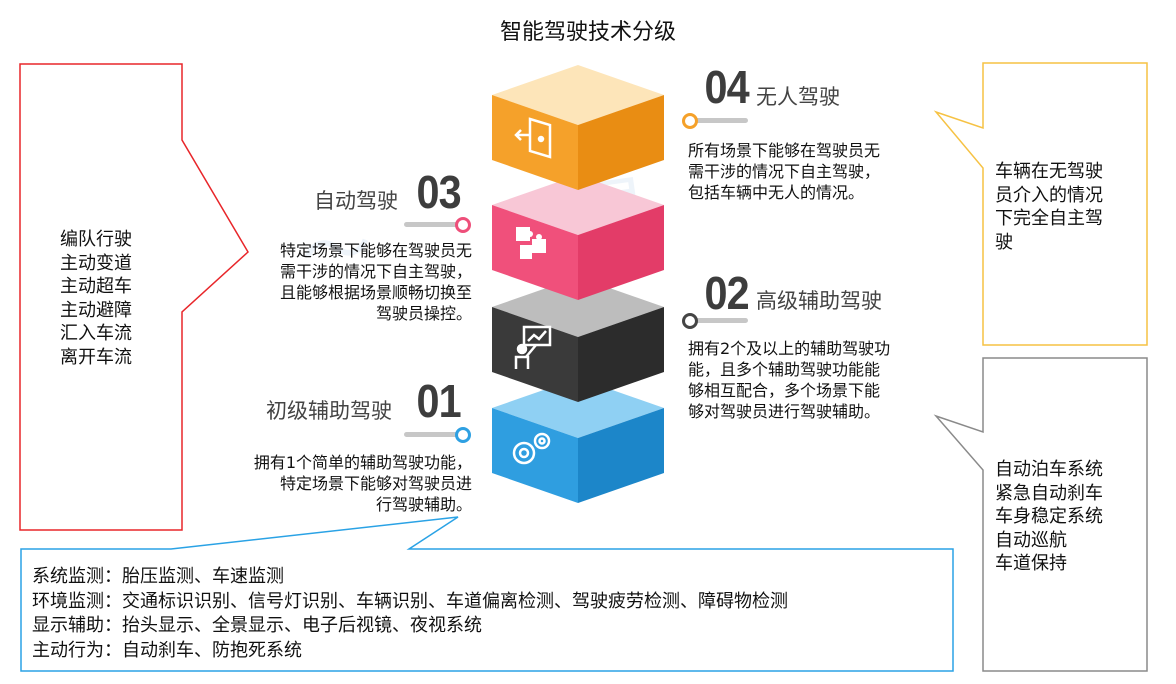  Describe the element at coordinates (329, 411) in the screenshot. I see `level-1-name: 初级辅助驾驶` at that location.